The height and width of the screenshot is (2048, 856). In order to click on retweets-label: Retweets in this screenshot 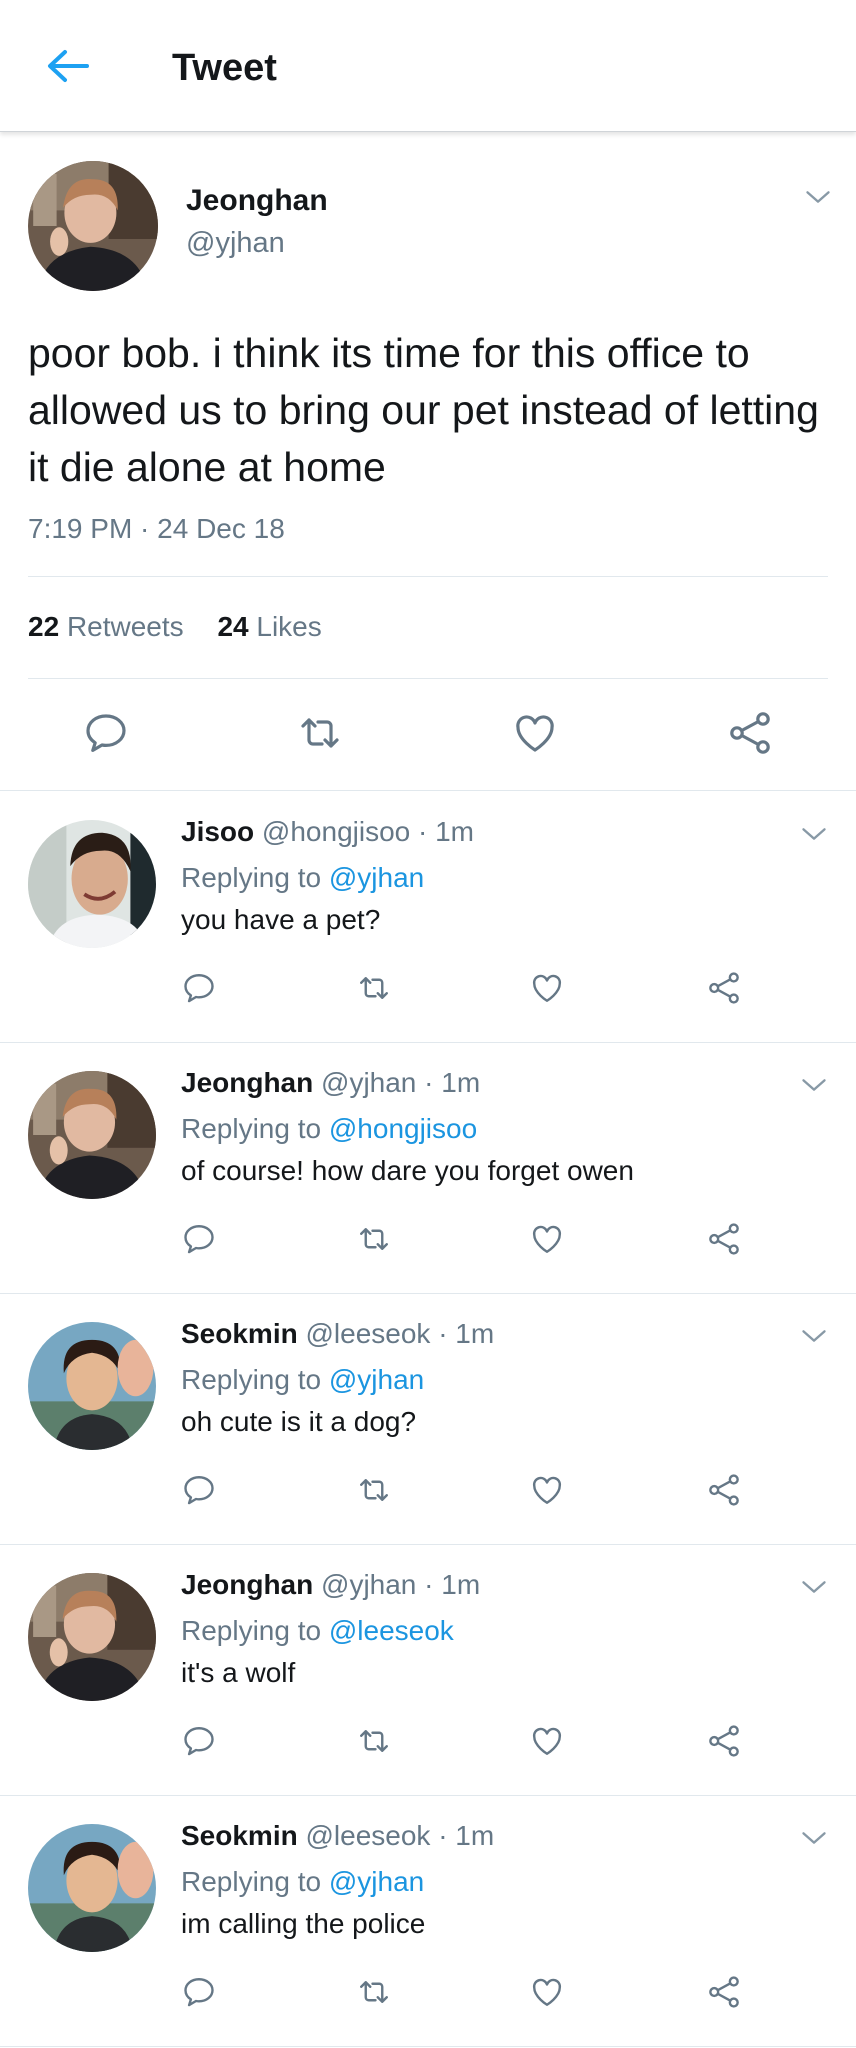, I will do `click(125, 626)`.